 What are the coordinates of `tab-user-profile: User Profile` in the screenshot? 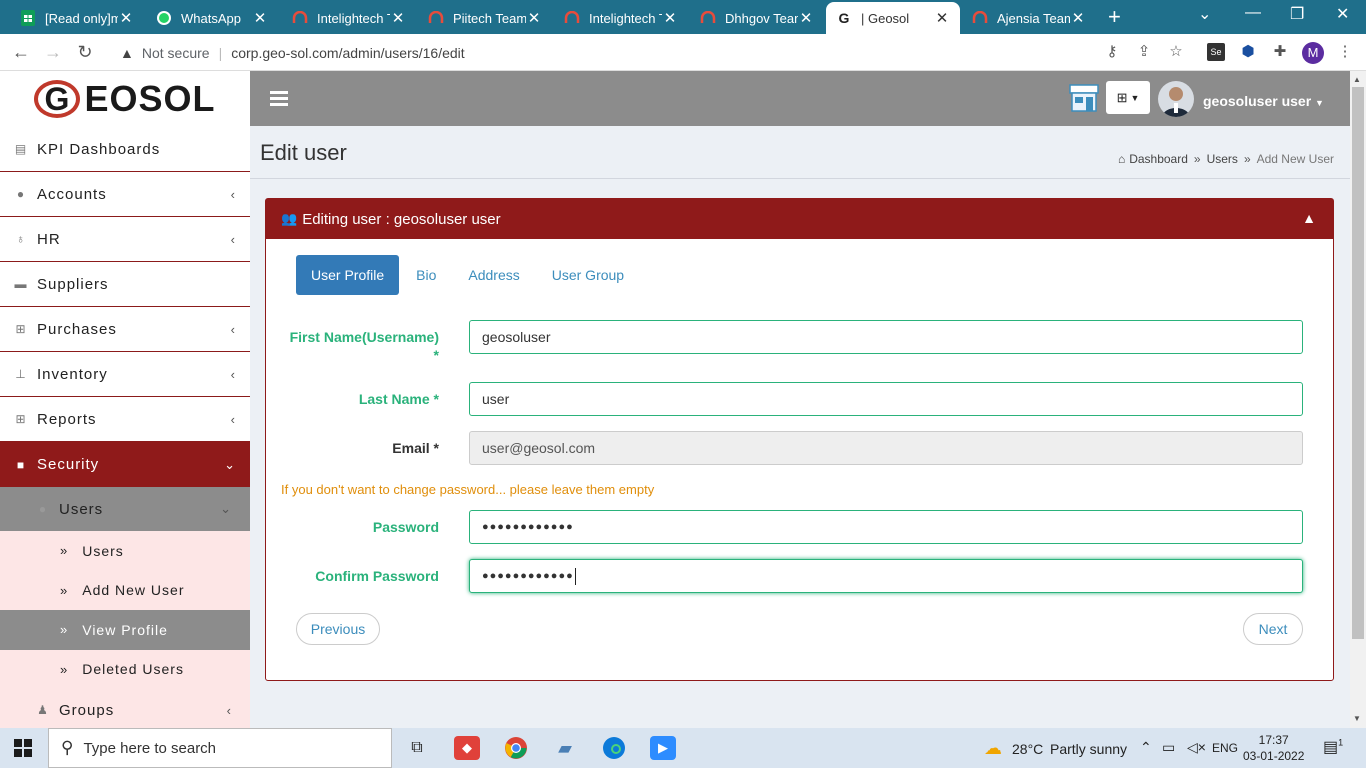 It's located at (348, 275).